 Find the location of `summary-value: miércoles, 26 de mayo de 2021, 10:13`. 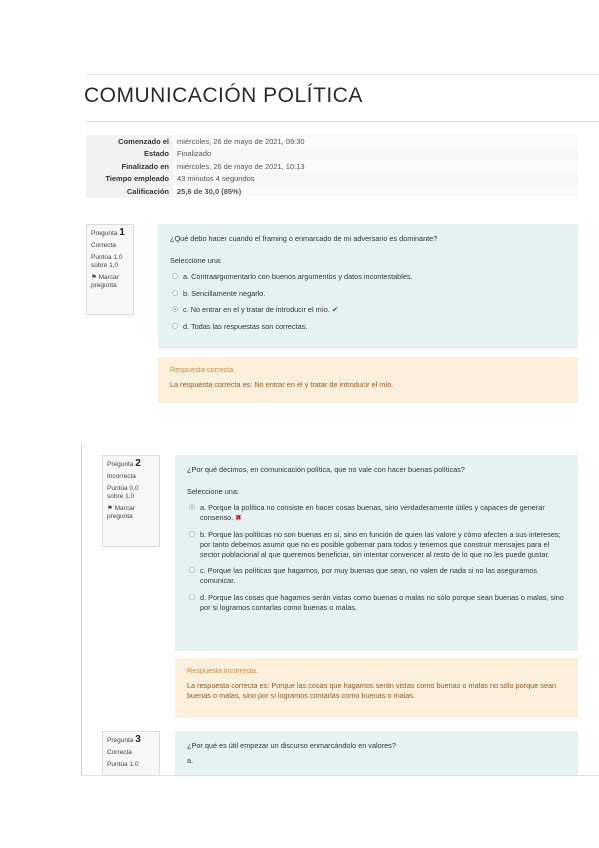

summary-value: miércoles, 26 de mayo de 2021, 10:13 is located at coordinates (375, 166).